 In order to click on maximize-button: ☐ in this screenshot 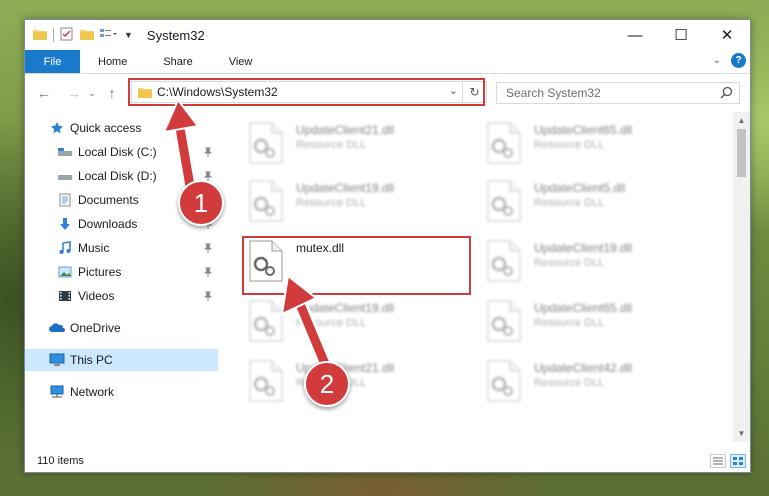, I will do `click(681, 35)`.